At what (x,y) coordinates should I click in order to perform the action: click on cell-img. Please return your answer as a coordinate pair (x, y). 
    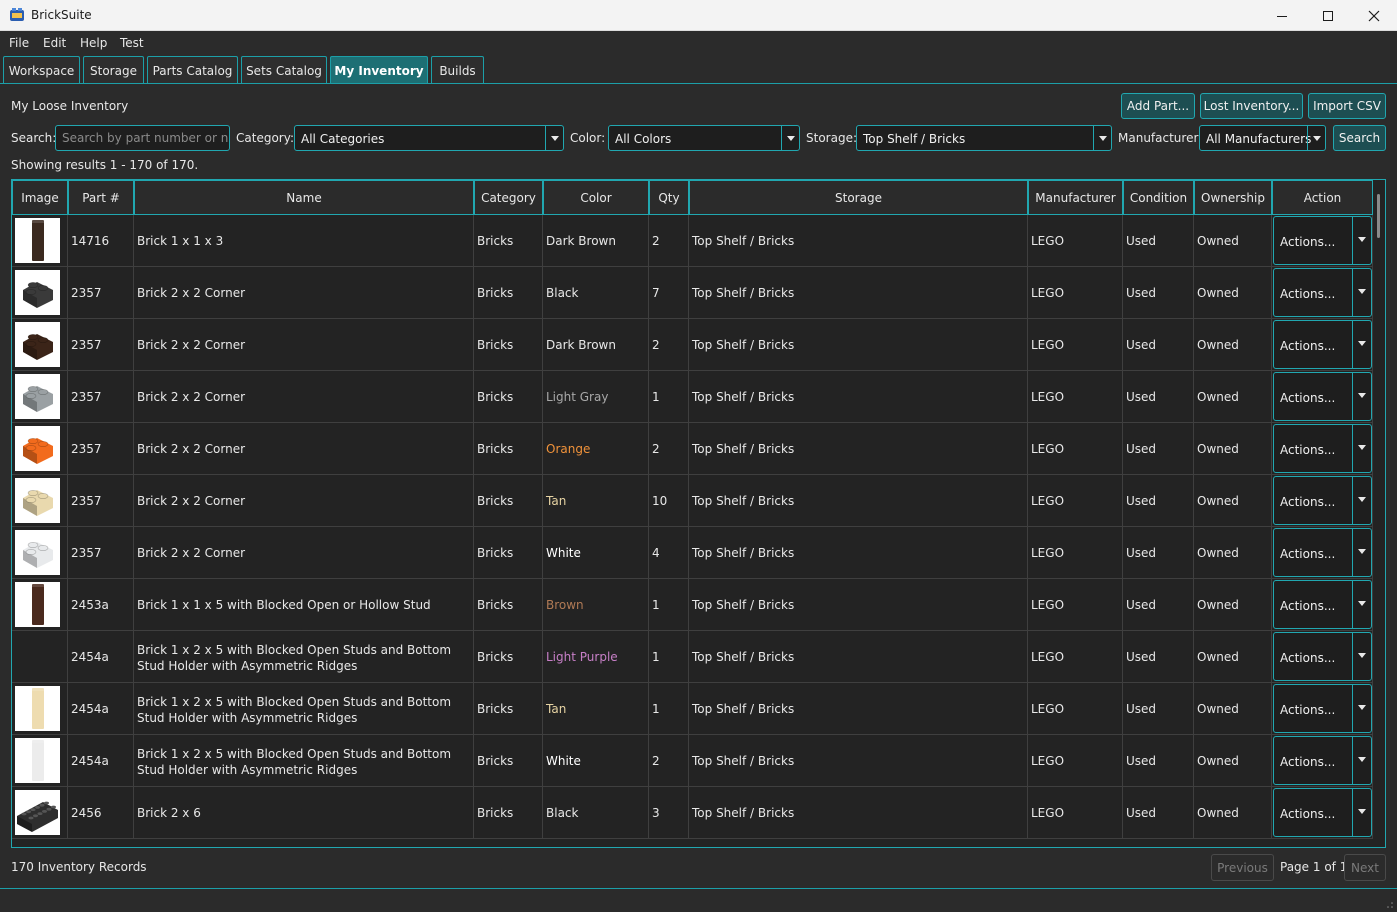
    Looking at the image, I should click on (40, 657).